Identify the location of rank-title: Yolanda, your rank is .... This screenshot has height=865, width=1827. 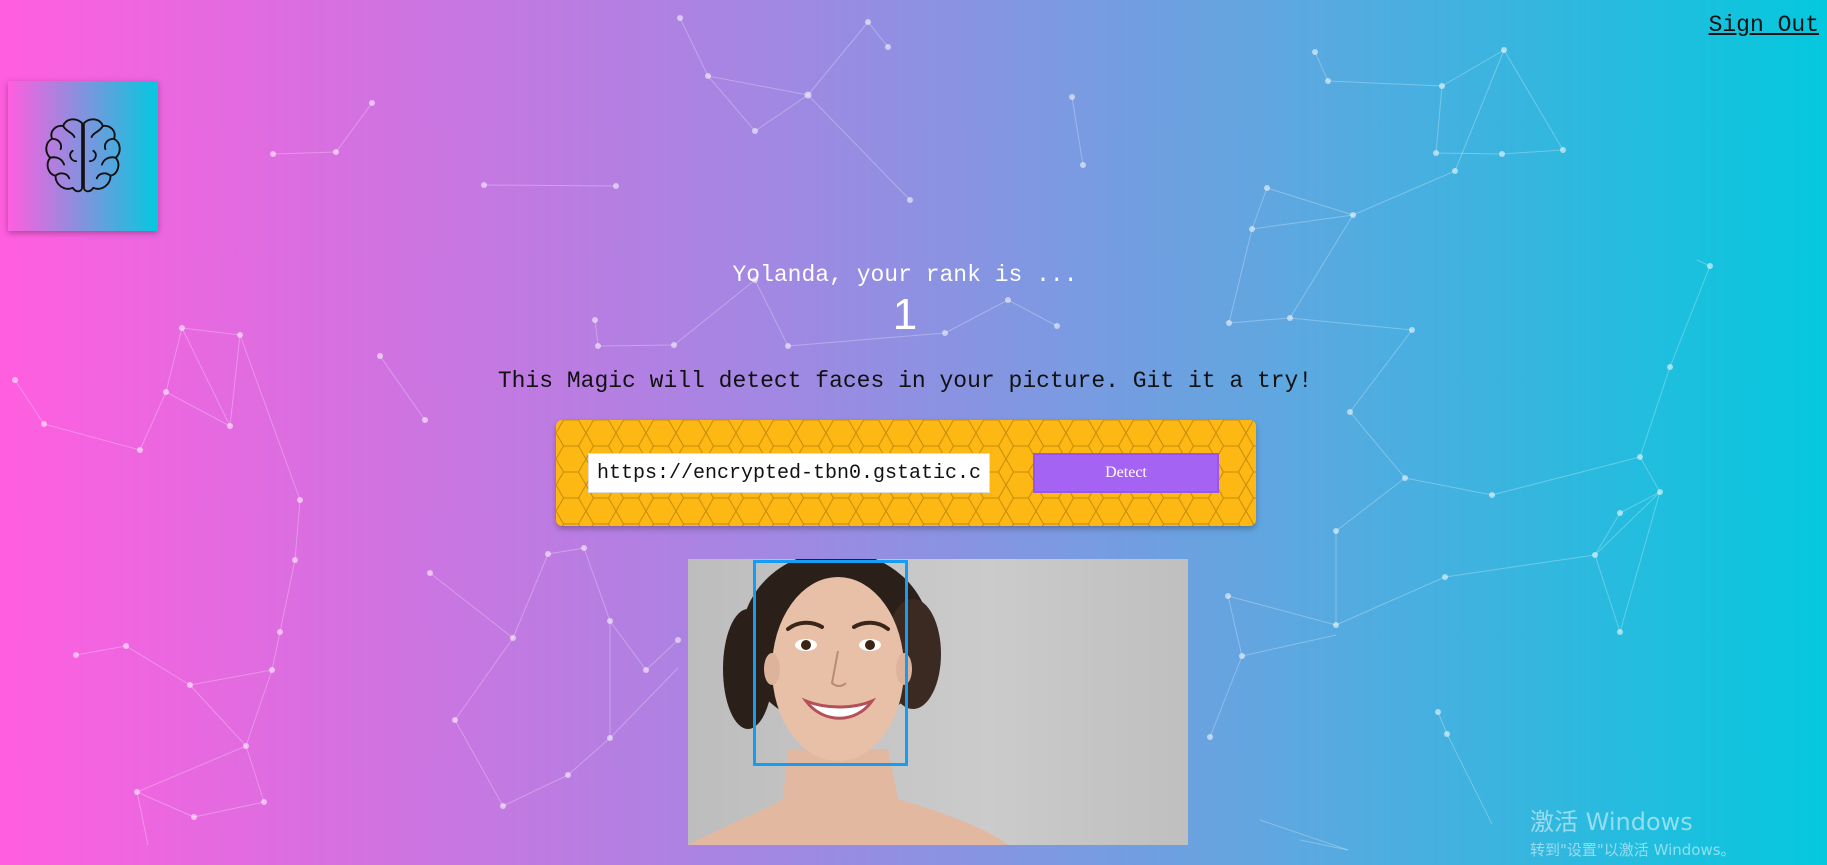
(905, 275).